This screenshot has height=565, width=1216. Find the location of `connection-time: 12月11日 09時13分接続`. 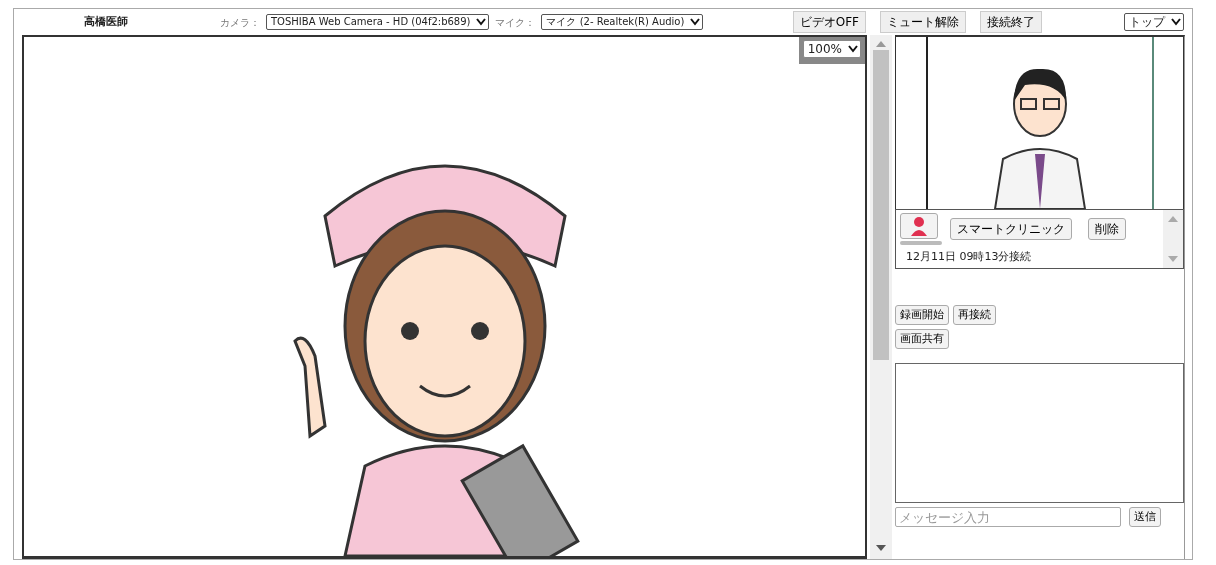

connection-time: 12月11日 09時13分接続 is located at coordinates (969, 257).